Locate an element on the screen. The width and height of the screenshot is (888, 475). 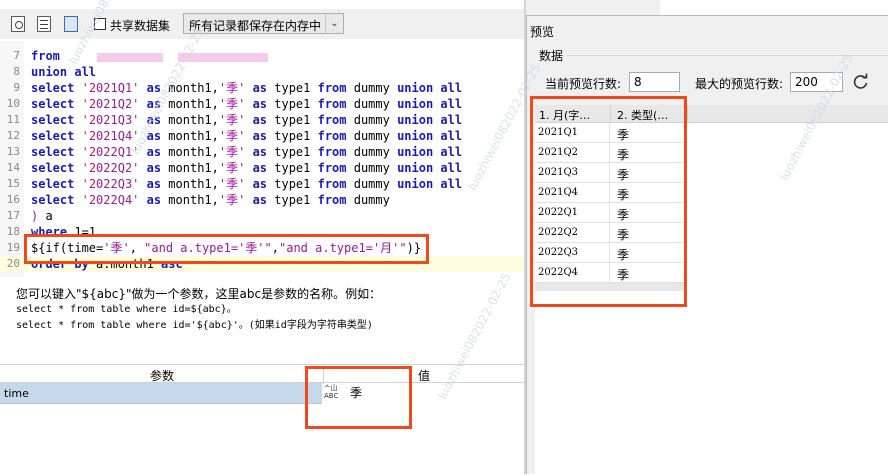
line-number: 20 is located at coordinates (13, 263).